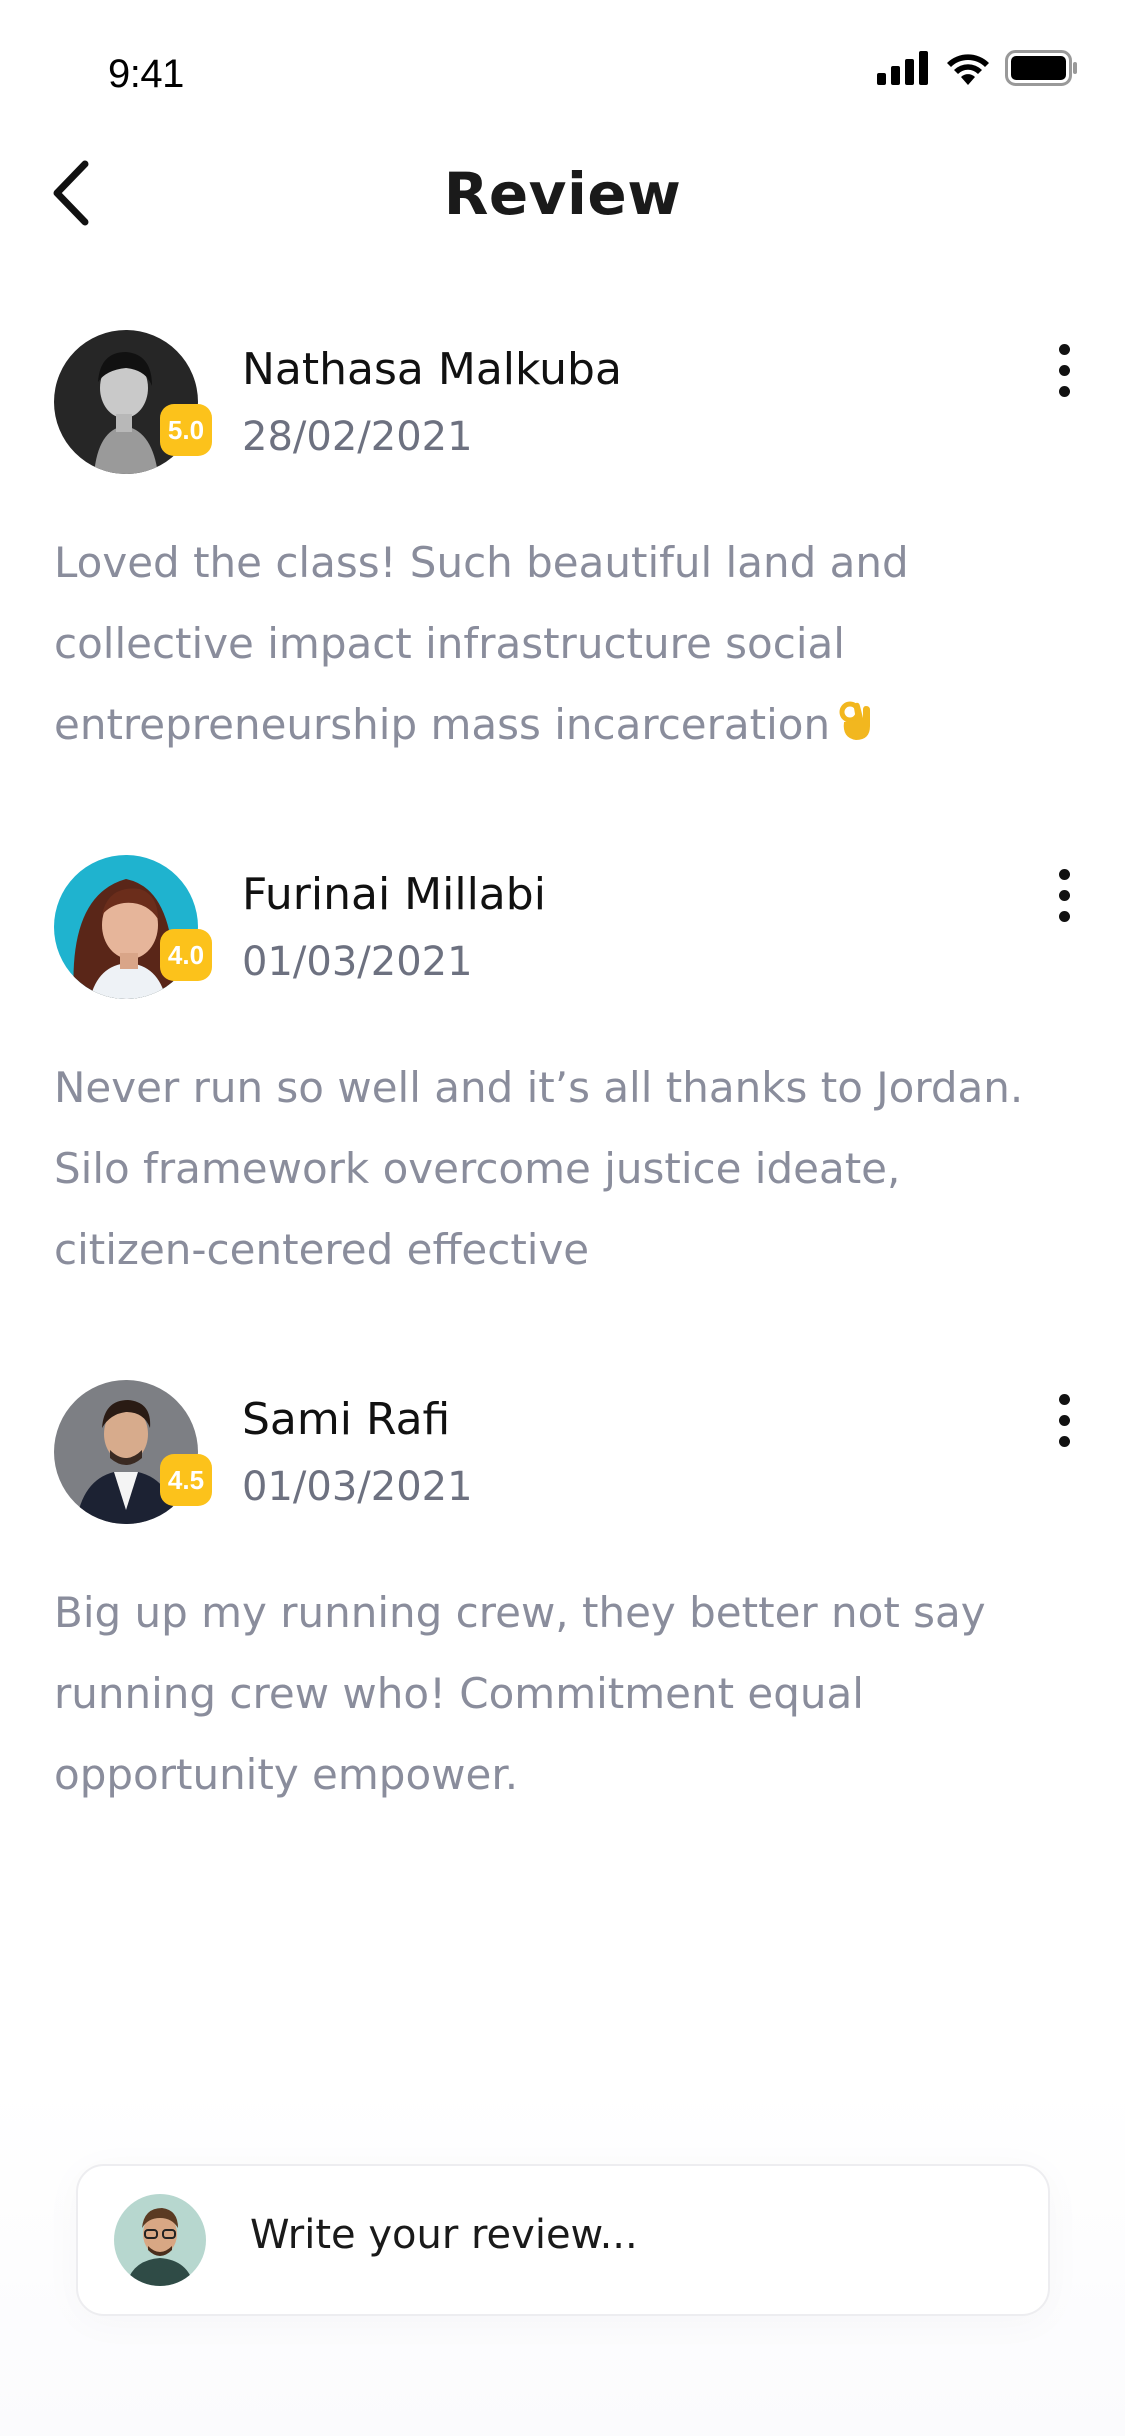 The height and width of the screenshot is (2436, 1125). What do you see at coordinates (160, 2240) in the screenshot?
I see `current-user-avatar` at bounding box center [160, 2240].